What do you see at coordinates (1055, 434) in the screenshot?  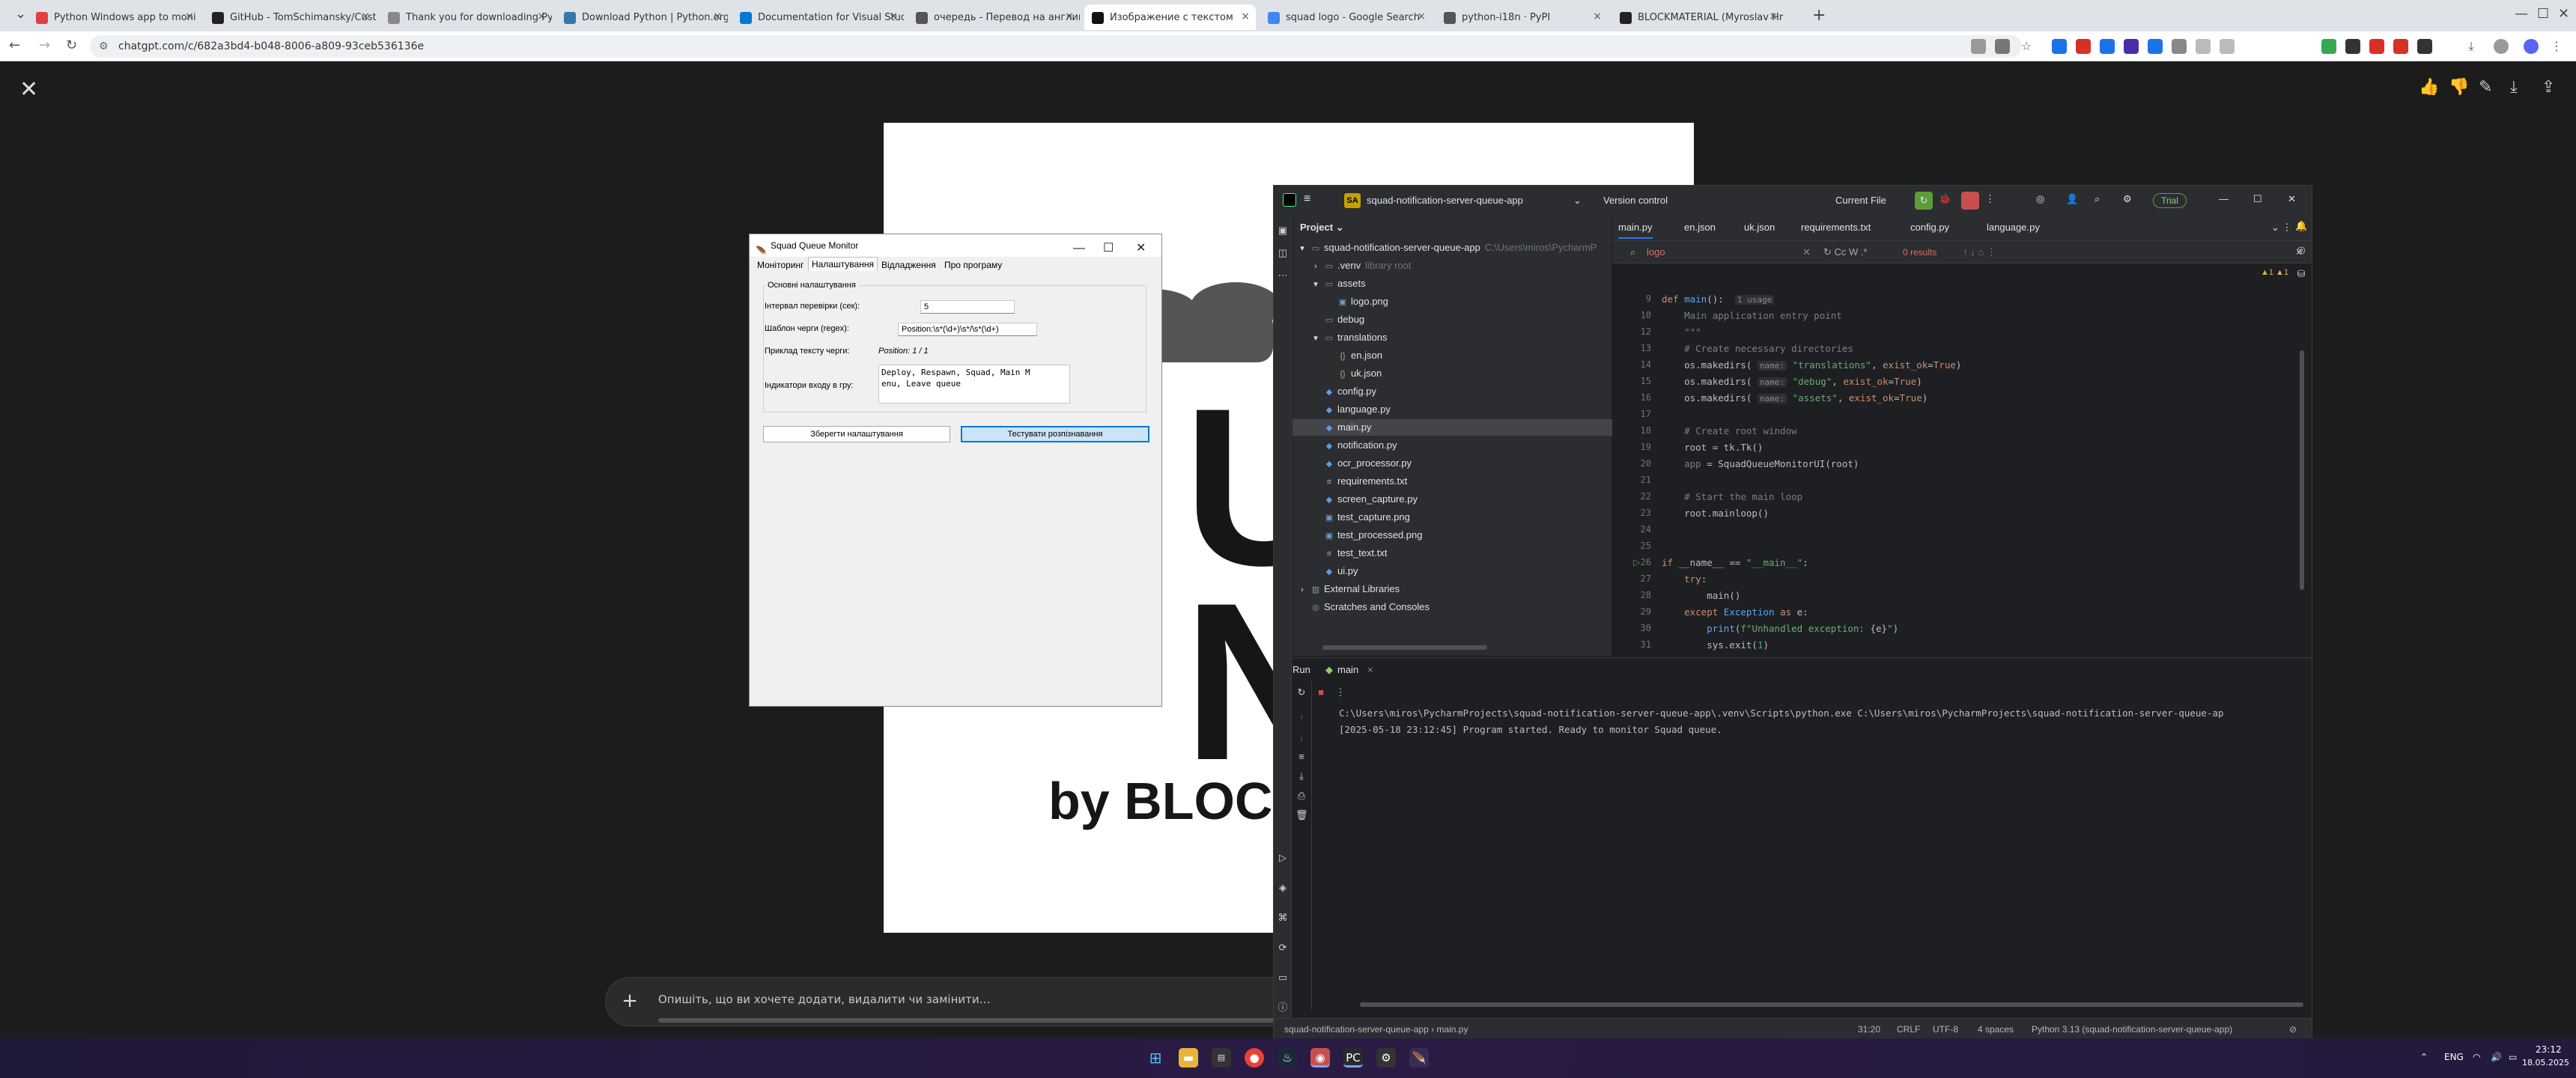 I see `test-recognition-button: Тестувати розпізнавання` at bounding box center [1055, 434].